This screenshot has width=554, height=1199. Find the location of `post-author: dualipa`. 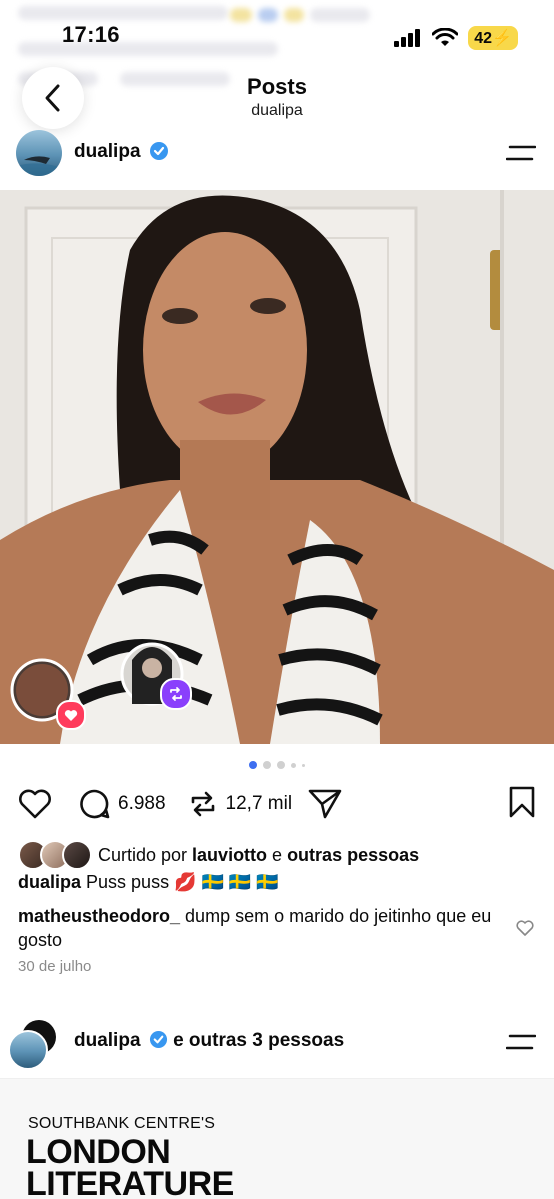

post-author: dualipa is located at coordinates (121, 152).